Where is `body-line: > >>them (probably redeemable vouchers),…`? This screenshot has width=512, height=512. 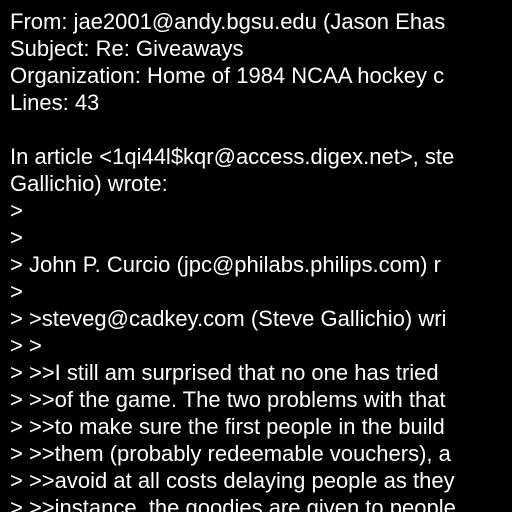 body-line: > >>them (probably redeemable vouchers),… is located at coordinates (230, 453).